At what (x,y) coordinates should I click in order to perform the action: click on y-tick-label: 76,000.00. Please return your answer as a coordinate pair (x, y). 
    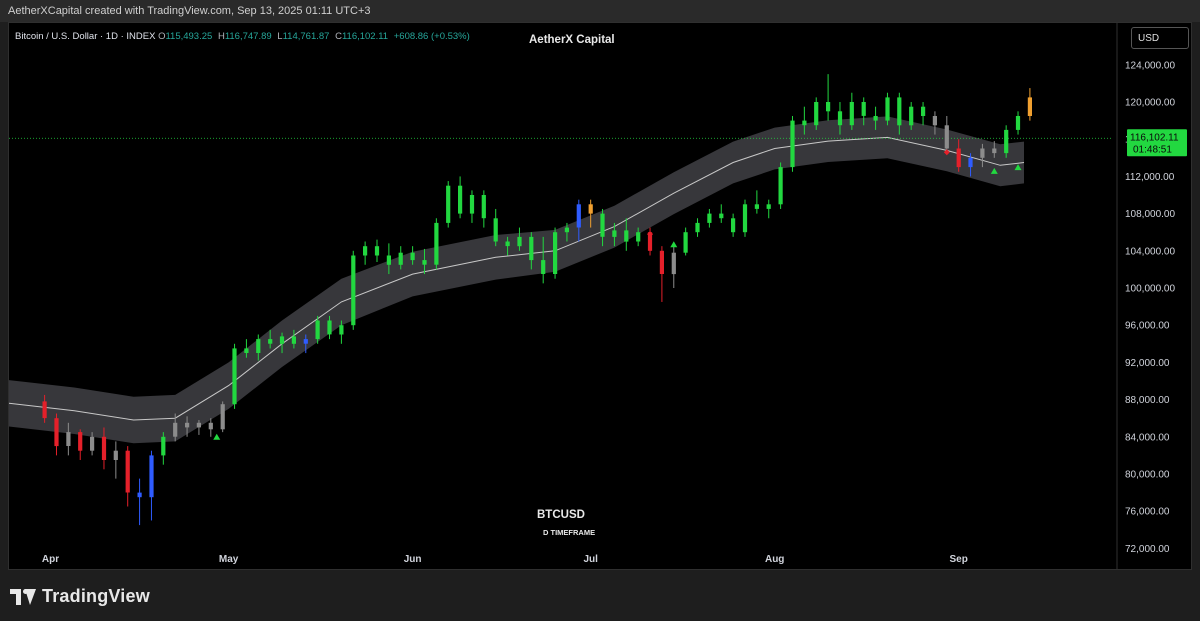
    Looking at the image, I should click on (1147, 512).